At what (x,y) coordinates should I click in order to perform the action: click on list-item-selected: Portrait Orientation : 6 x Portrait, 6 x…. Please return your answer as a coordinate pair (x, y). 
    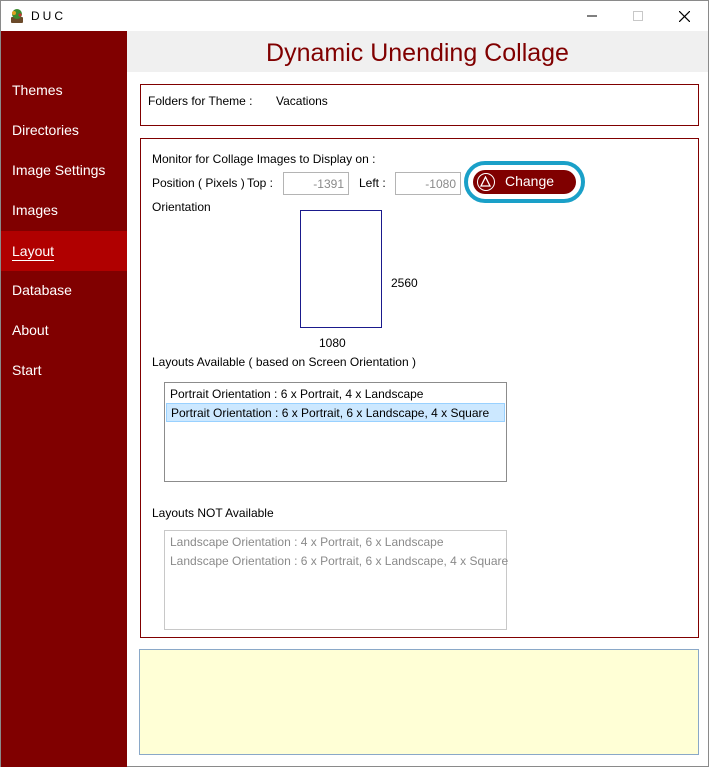
    Looking at the image, I should click on (335, 412).